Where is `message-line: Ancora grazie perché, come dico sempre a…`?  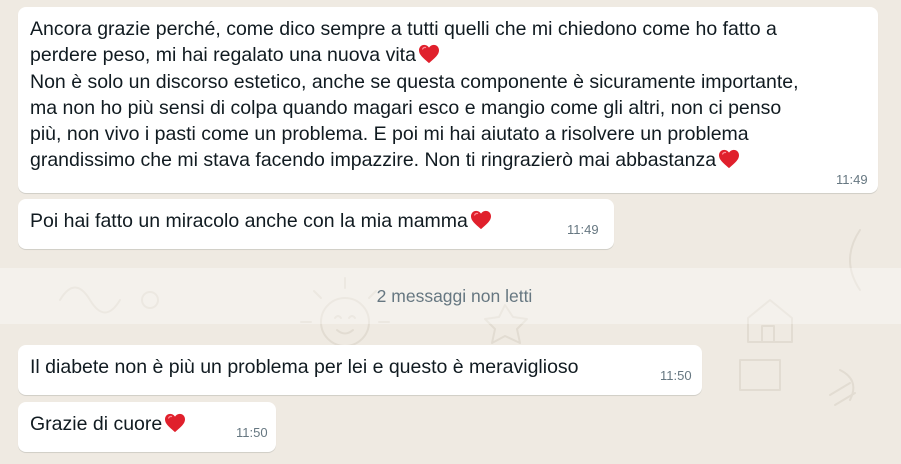 message-line: Ancora grazie perché, come dico sempre a… is located at coordinates (403, 29).